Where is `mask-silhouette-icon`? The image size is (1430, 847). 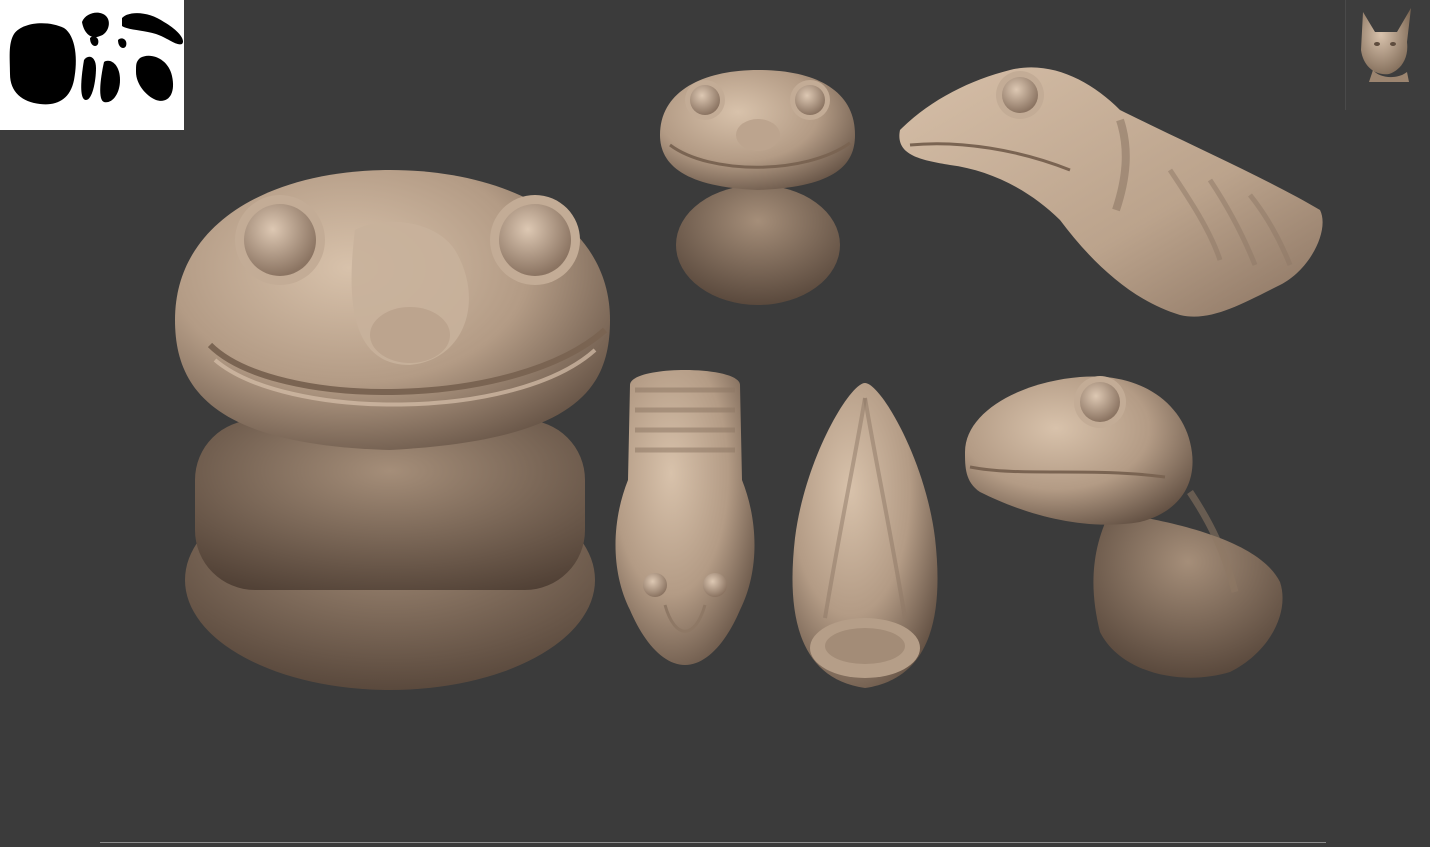
mask-silhouette-icon is located at coordinates (96, 58).